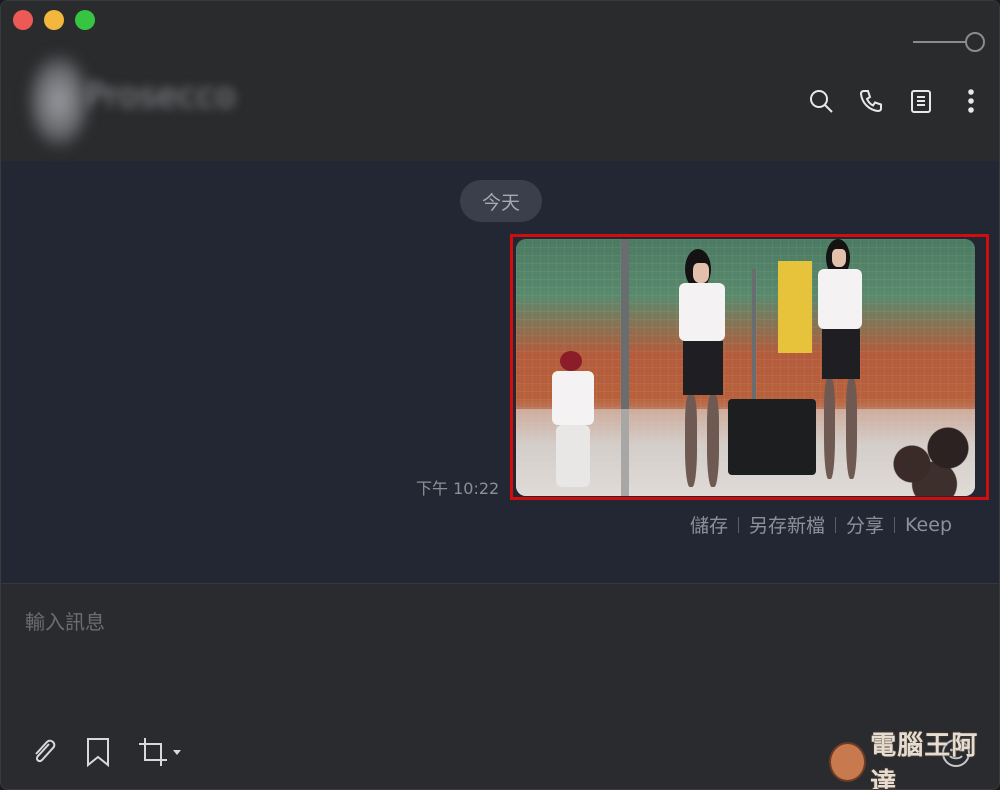 This screenshot has height=790, width=1000. Describe the element at coordinates (928, 525) in the screenshot. I see `keep-button: Keep` at that location.